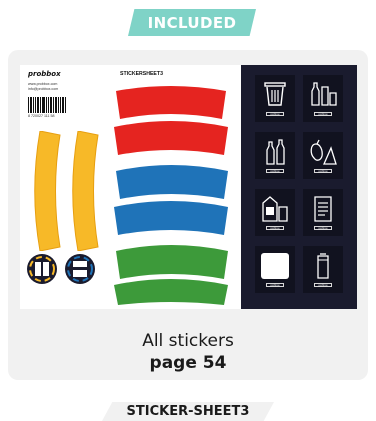 The image size is (376, 421). What do you see at coordinates (275, 266) in the screenshot?
I see `blank-label-icon` at bounding box center [275, 266].